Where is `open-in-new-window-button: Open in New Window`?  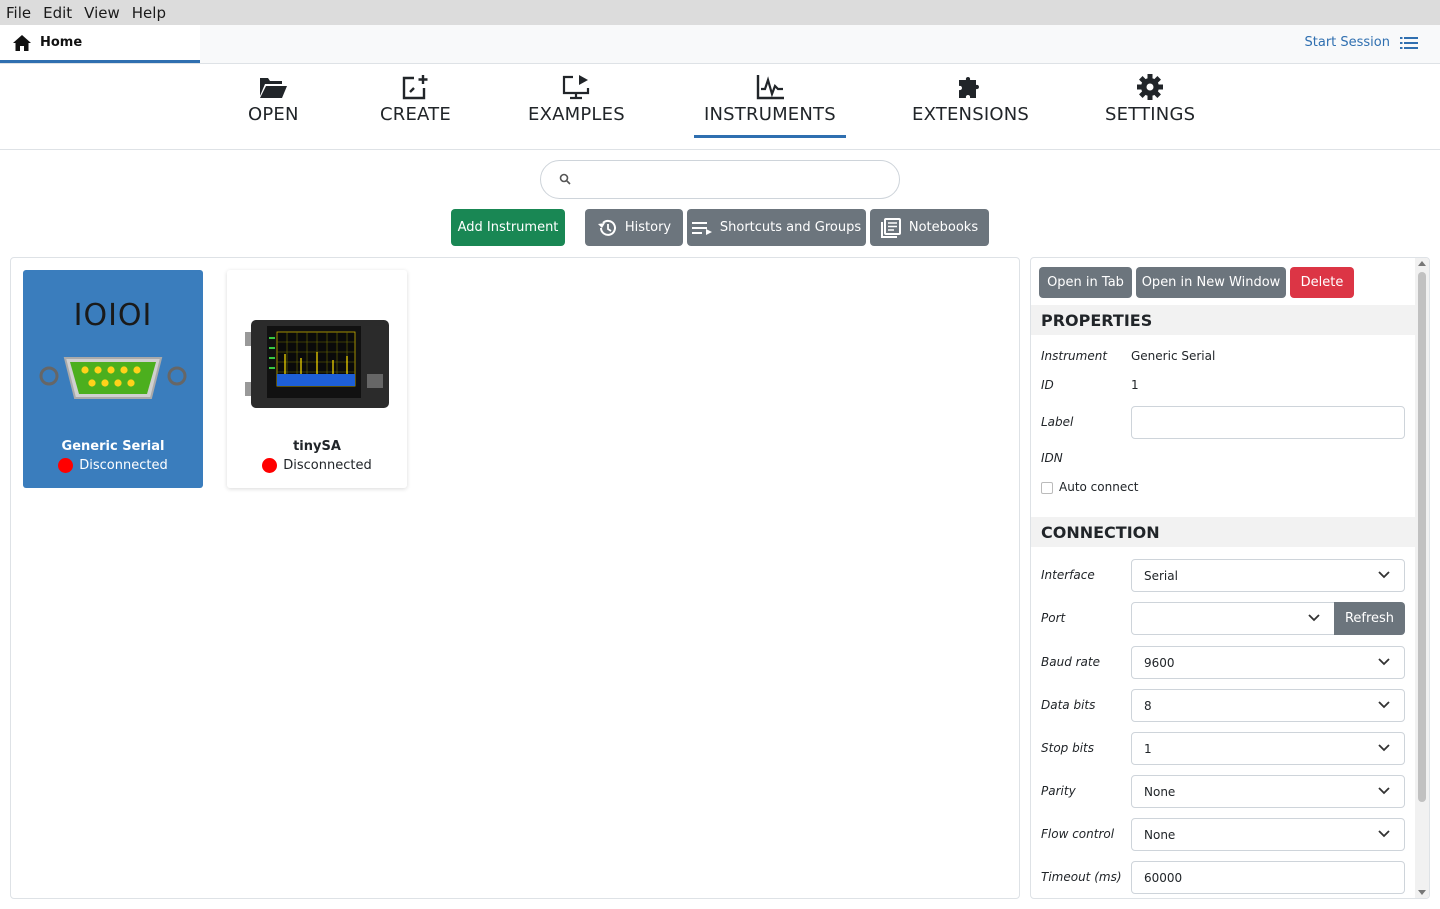 open-in-new-window-button: Open in New Window is located at coordinates (1211, 282).